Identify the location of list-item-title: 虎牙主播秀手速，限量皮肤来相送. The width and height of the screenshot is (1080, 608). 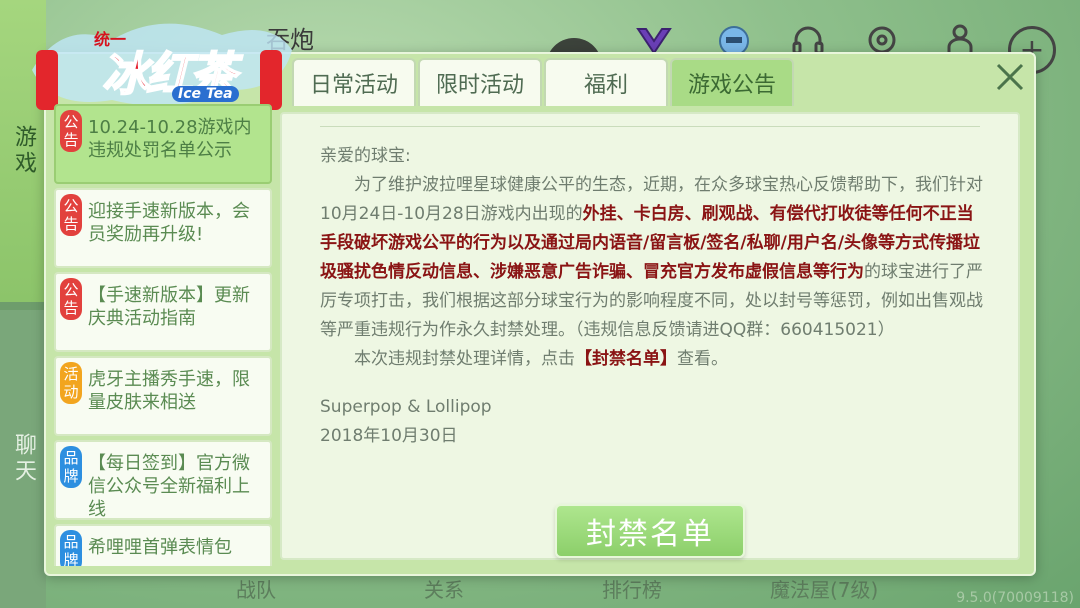
(169, 391).